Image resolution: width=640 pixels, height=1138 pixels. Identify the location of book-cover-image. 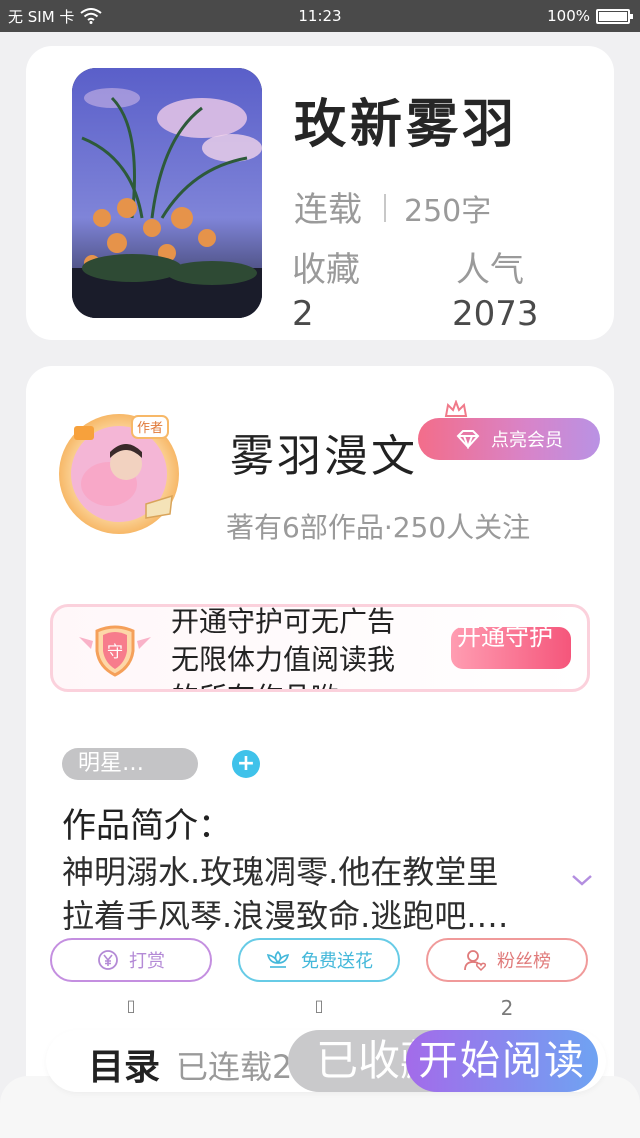
(167, 193).